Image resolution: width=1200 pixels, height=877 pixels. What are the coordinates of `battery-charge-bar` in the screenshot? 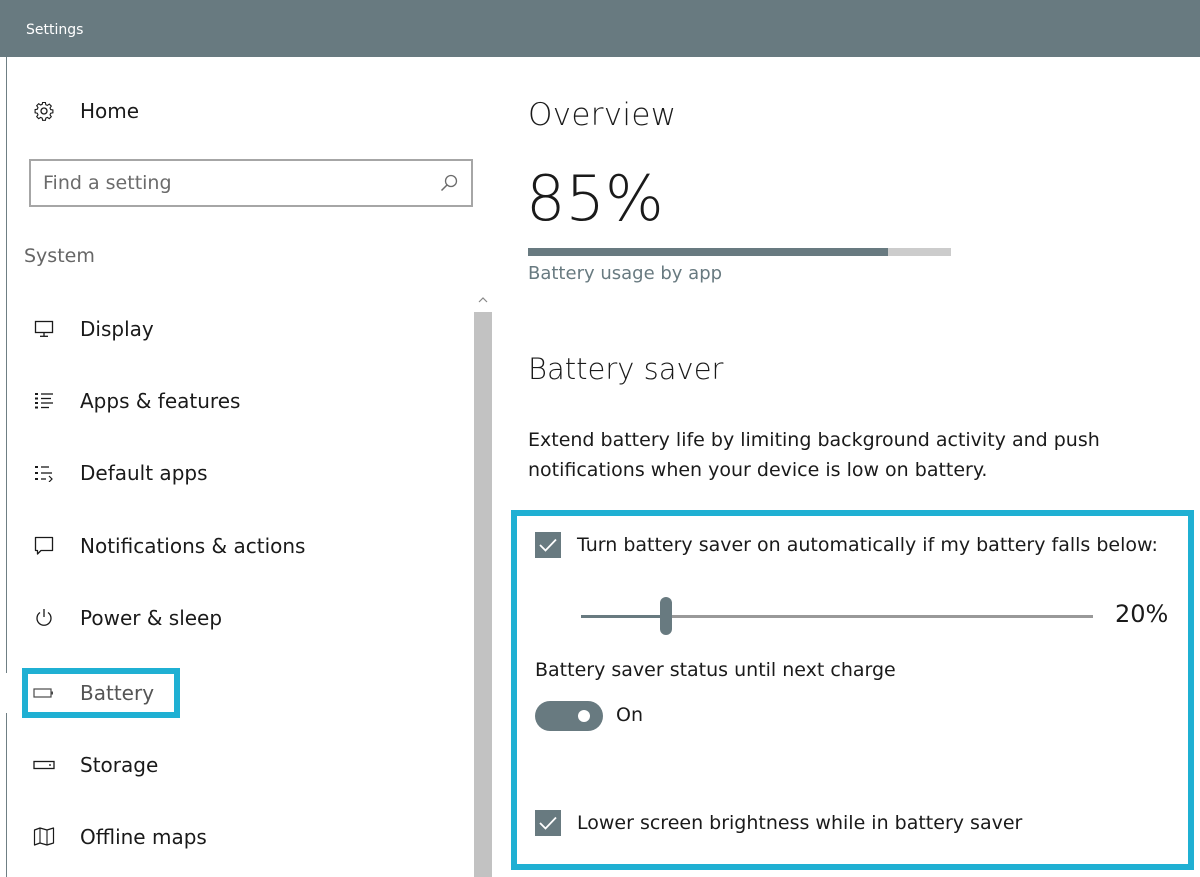 It's located at (739, 252).